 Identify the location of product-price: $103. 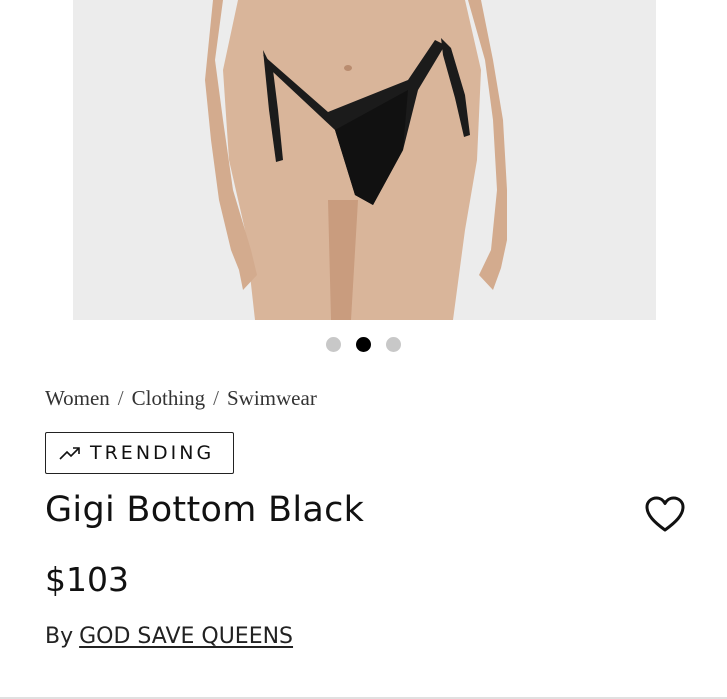
(87, 579).